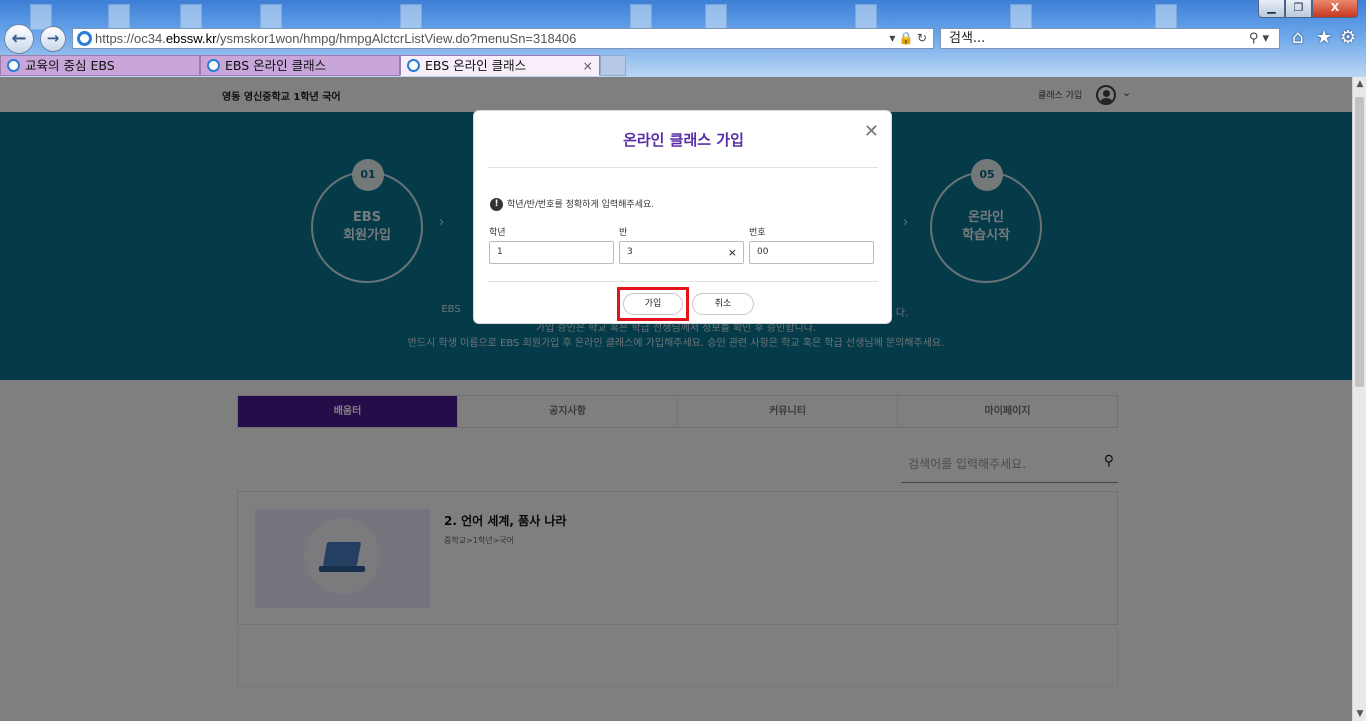 This screenshot has height=721, width=1366. I want to click on url-domain: ebssw.kr, so click(191, 38).